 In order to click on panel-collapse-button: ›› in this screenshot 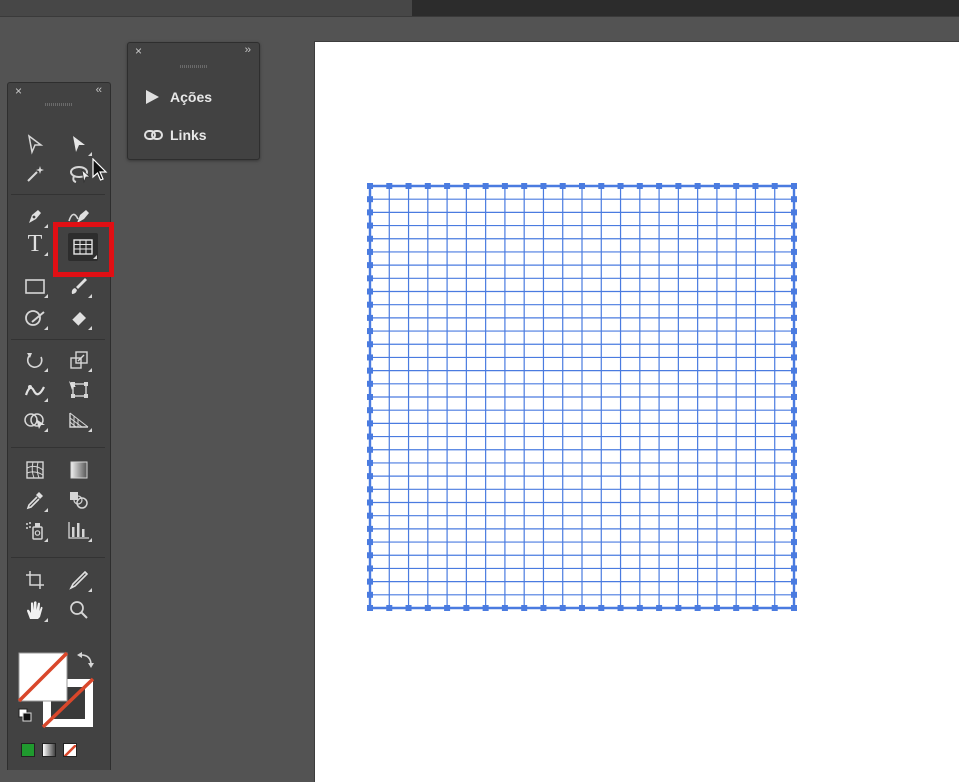, I will do `click(248, 50)`.